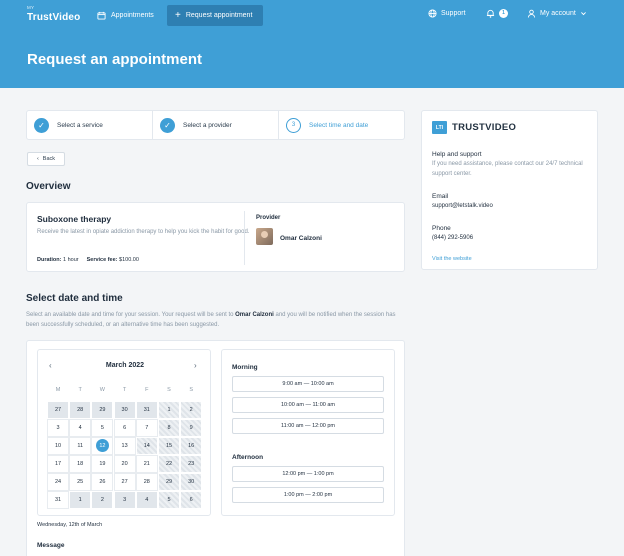 Image resolution: width=624 pixels, height=556 pixels. I want to click on calendar-day: 23, so click(191, 464).